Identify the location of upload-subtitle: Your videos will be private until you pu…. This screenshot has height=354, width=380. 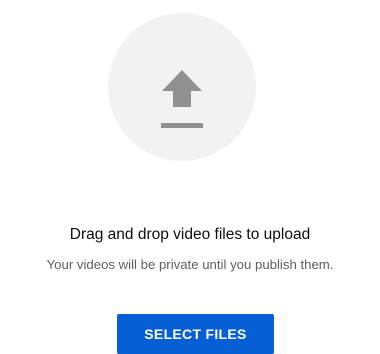
(190, 264).